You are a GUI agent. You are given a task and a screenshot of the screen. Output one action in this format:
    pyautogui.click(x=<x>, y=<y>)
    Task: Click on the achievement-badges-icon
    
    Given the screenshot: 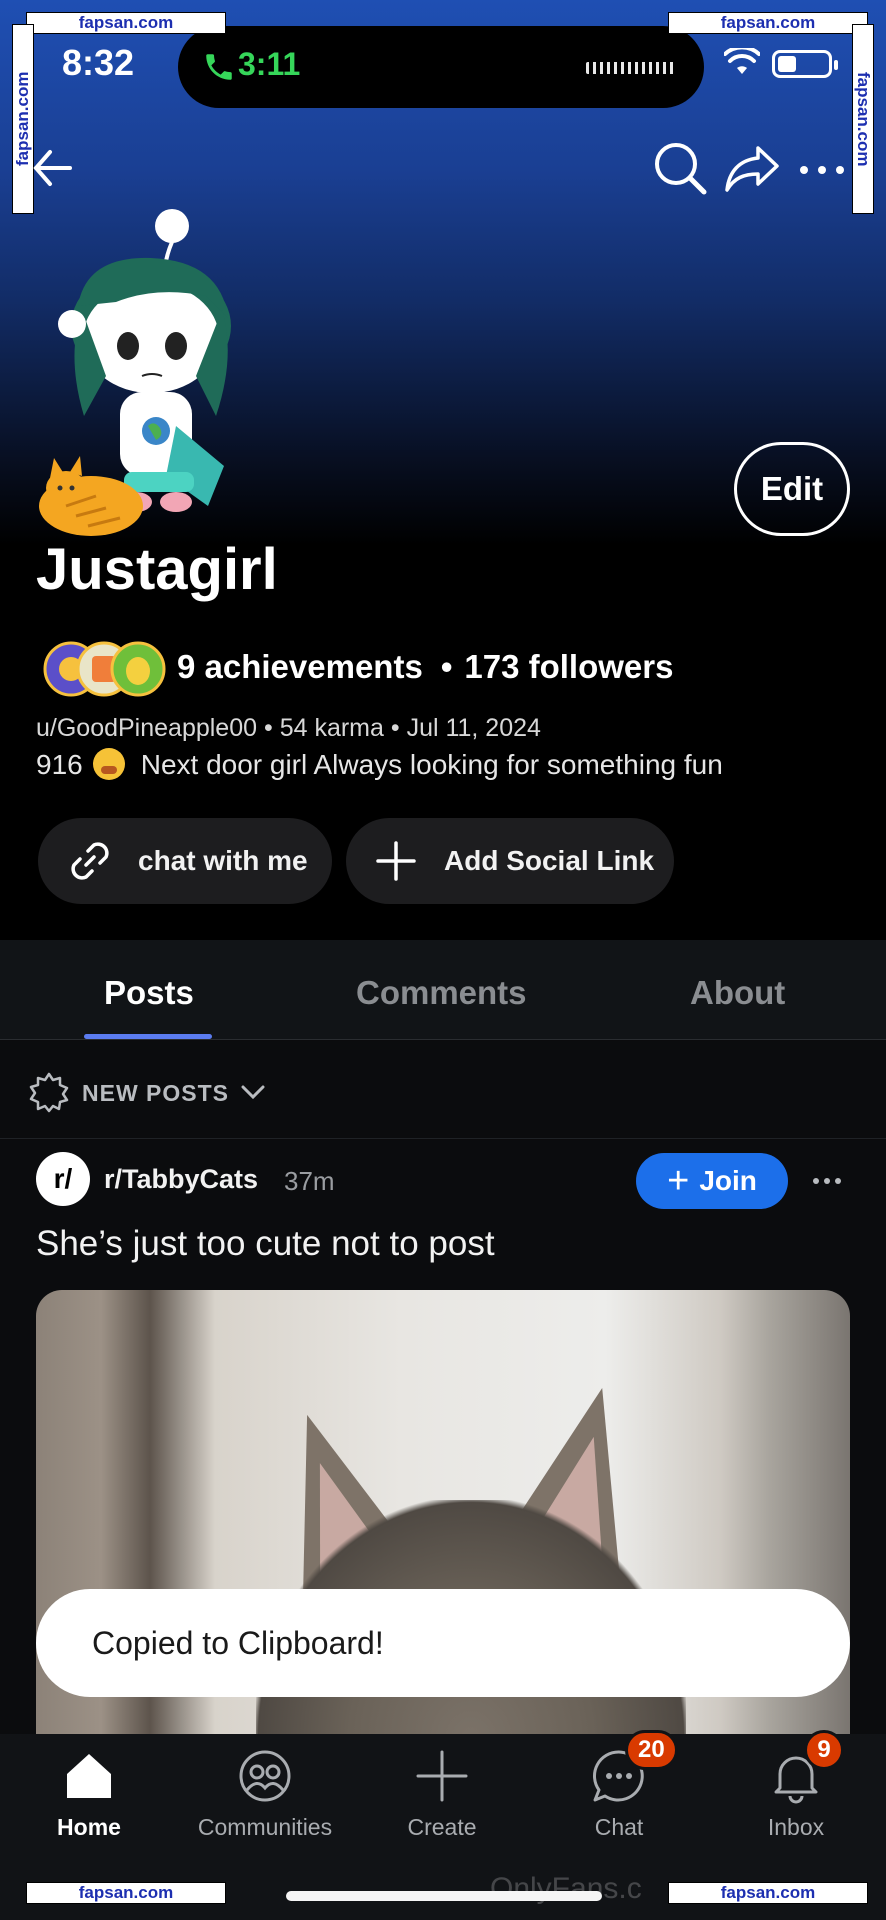 What is the action you would take?
    pyautogui.click(x=106, y=669)
    